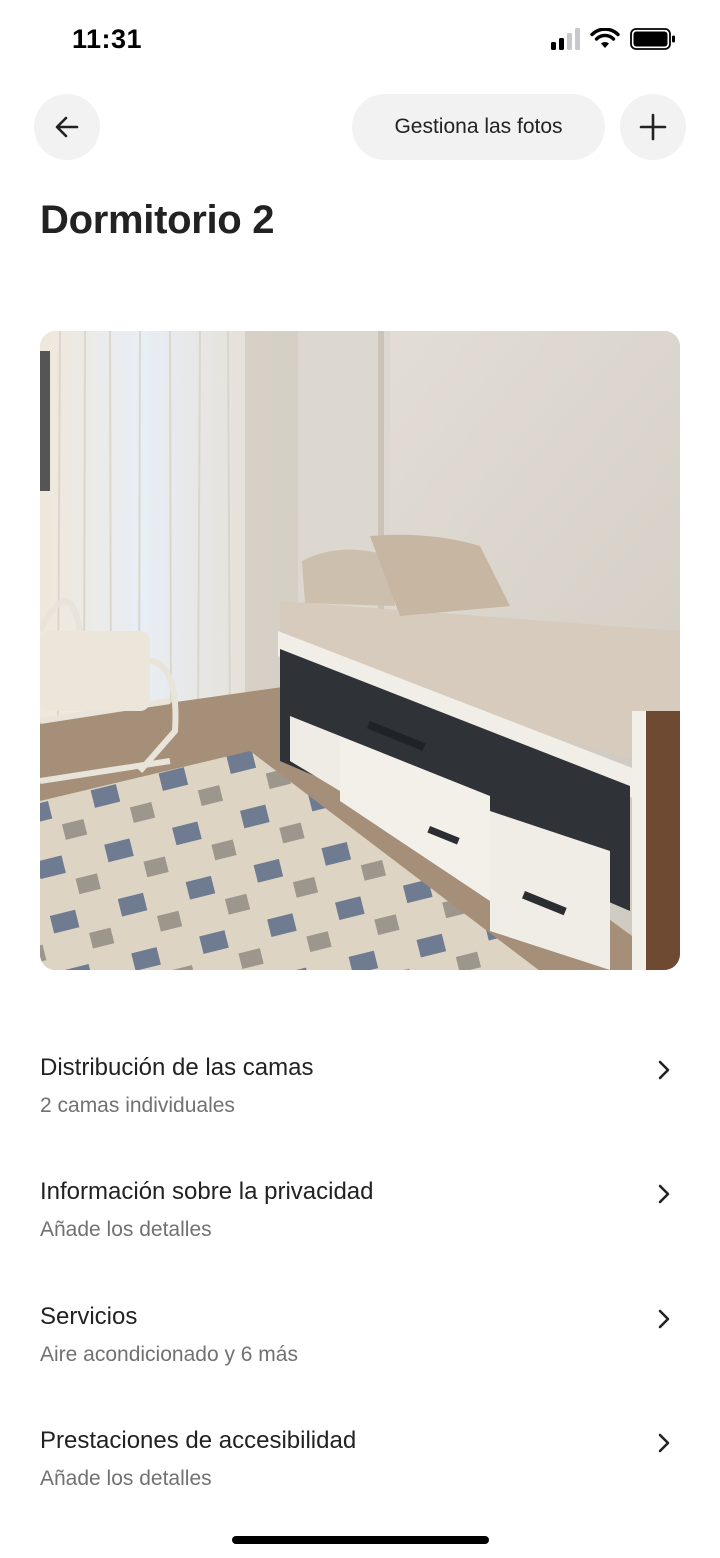  Describe the element at coordinates (137, 1105) in the screenshot. I see `list-item-subtitle: 2 camas individuales` at that location.